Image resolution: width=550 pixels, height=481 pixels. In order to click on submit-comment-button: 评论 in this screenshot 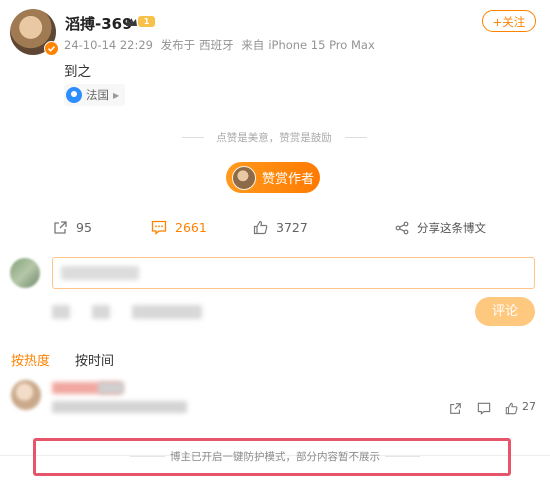, I will do `click(505, 311)`.